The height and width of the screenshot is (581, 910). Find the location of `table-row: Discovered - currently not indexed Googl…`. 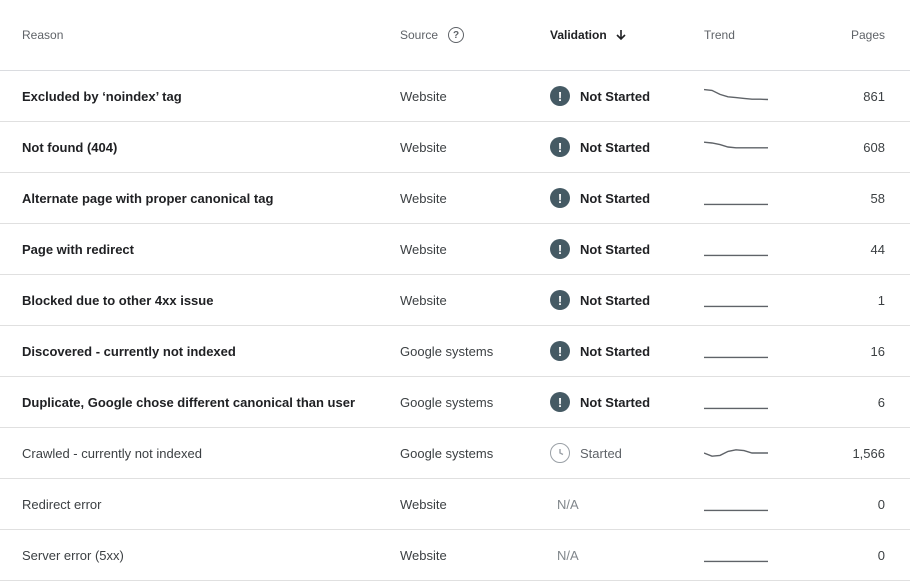

table-row: Discovered - currently not indexed Googl… is located at coordinates (455, 351).